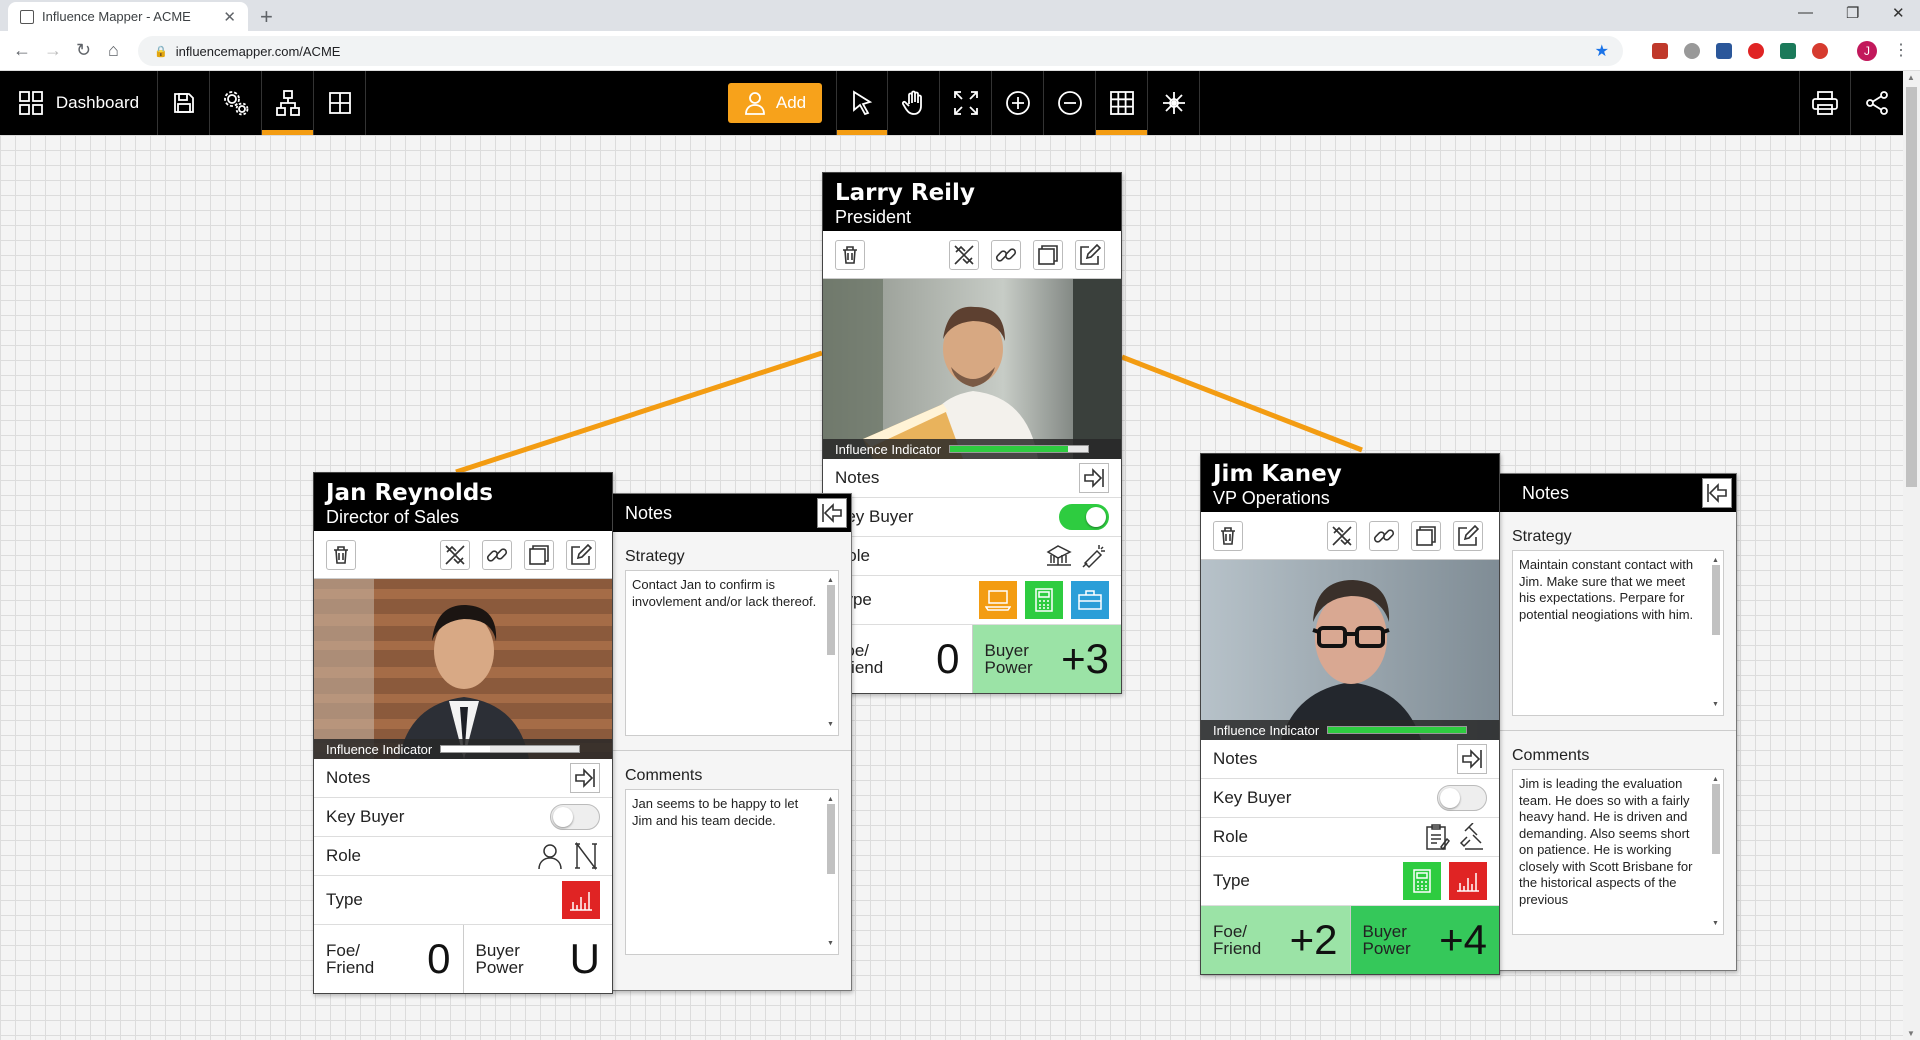 The image size is (1920, 1040). I want to click on home-icon: ⌂, so click(113, 50).